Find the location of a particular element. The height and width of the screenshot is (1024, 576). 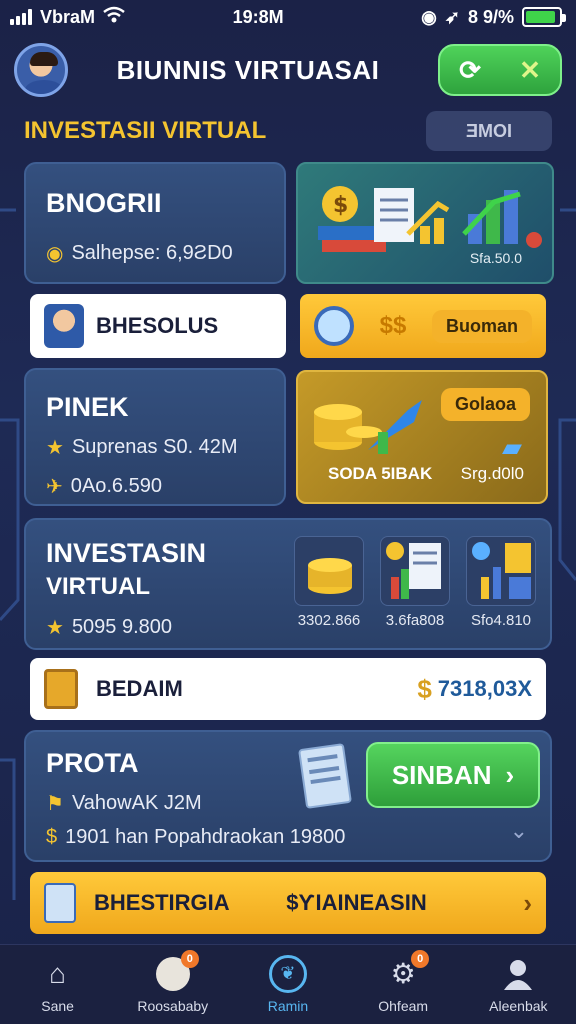

coins-icon is located at coordinates (329, 571).